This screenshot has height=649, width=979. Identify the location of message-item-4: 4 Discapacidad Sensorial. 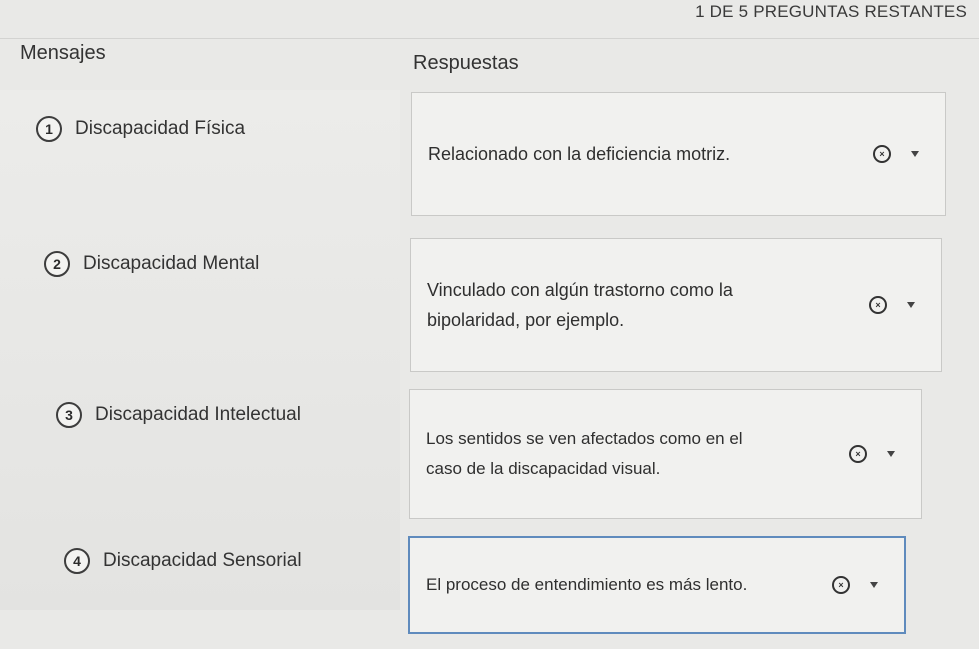
(183, 561).